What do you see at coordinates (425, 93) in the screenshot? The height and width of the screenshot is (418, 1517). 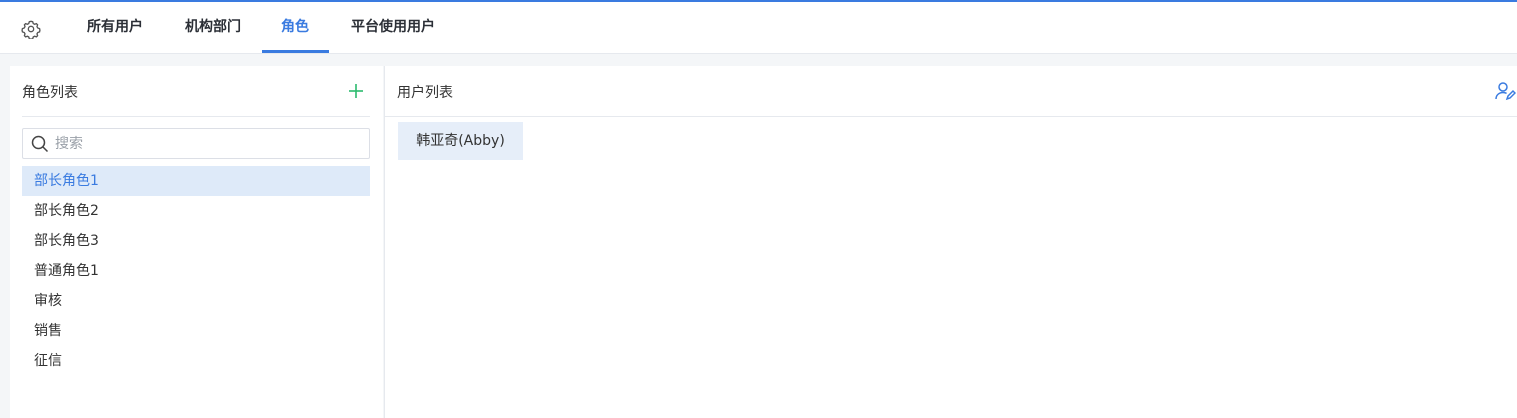 I see `user-list-title: 用户列表` at bounding box center [425, 93].